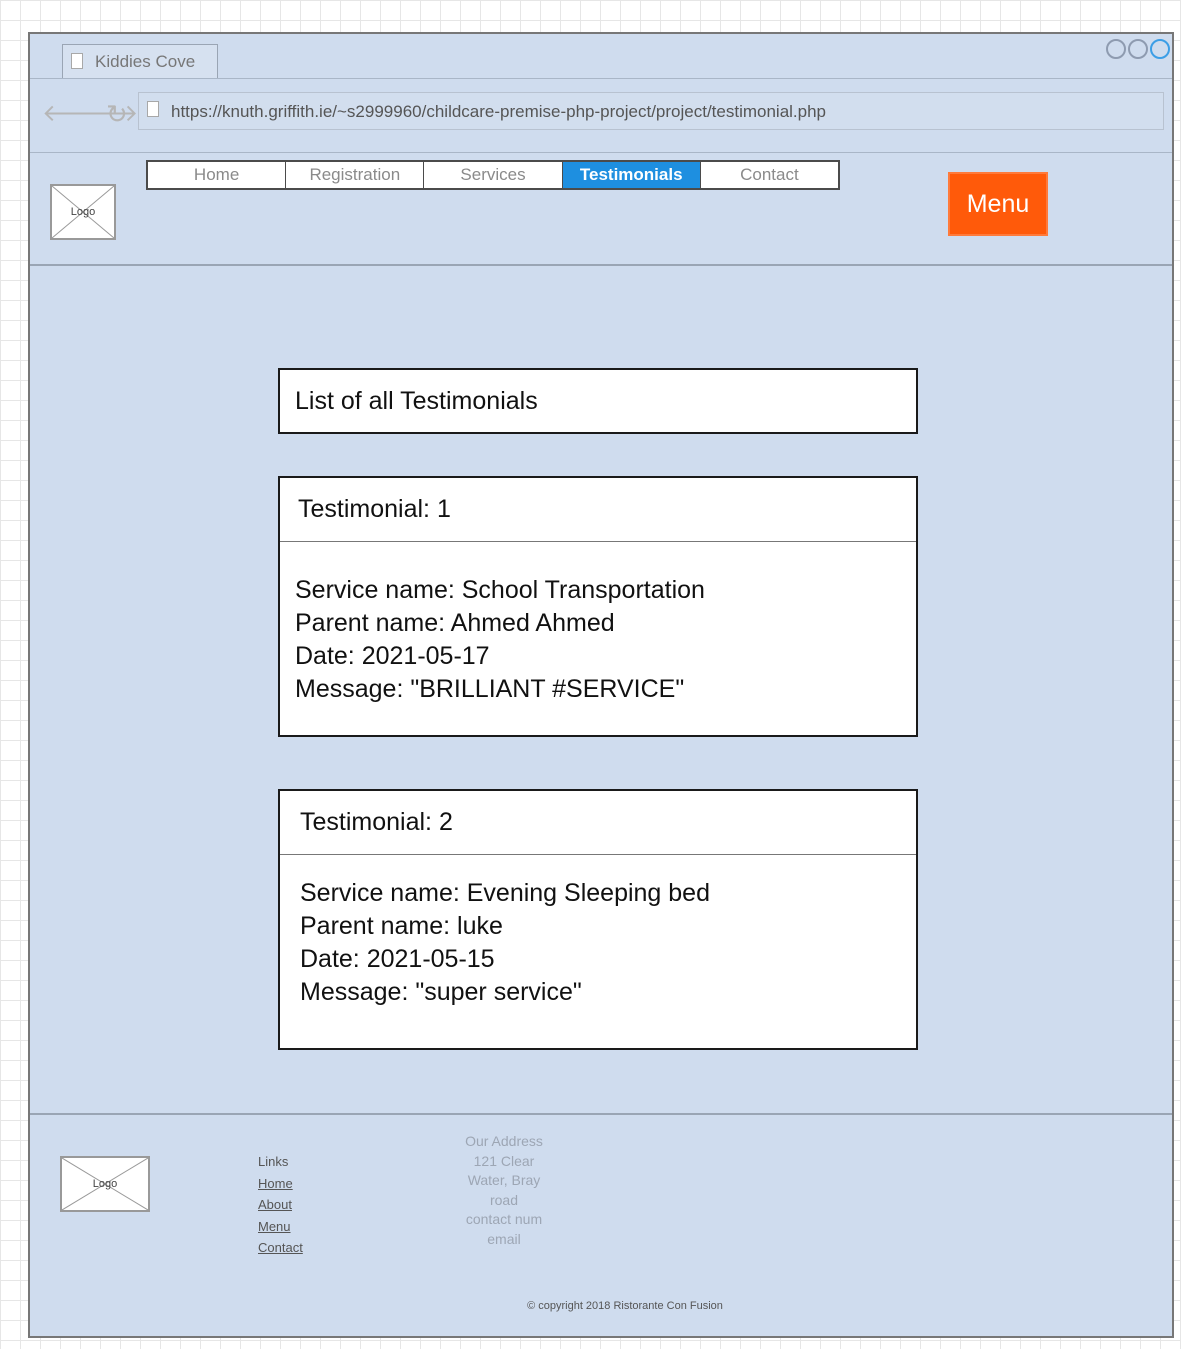 The image size is (1181, 1349). I want to click on footer-link-menu: Menu, so click(280, 1227).